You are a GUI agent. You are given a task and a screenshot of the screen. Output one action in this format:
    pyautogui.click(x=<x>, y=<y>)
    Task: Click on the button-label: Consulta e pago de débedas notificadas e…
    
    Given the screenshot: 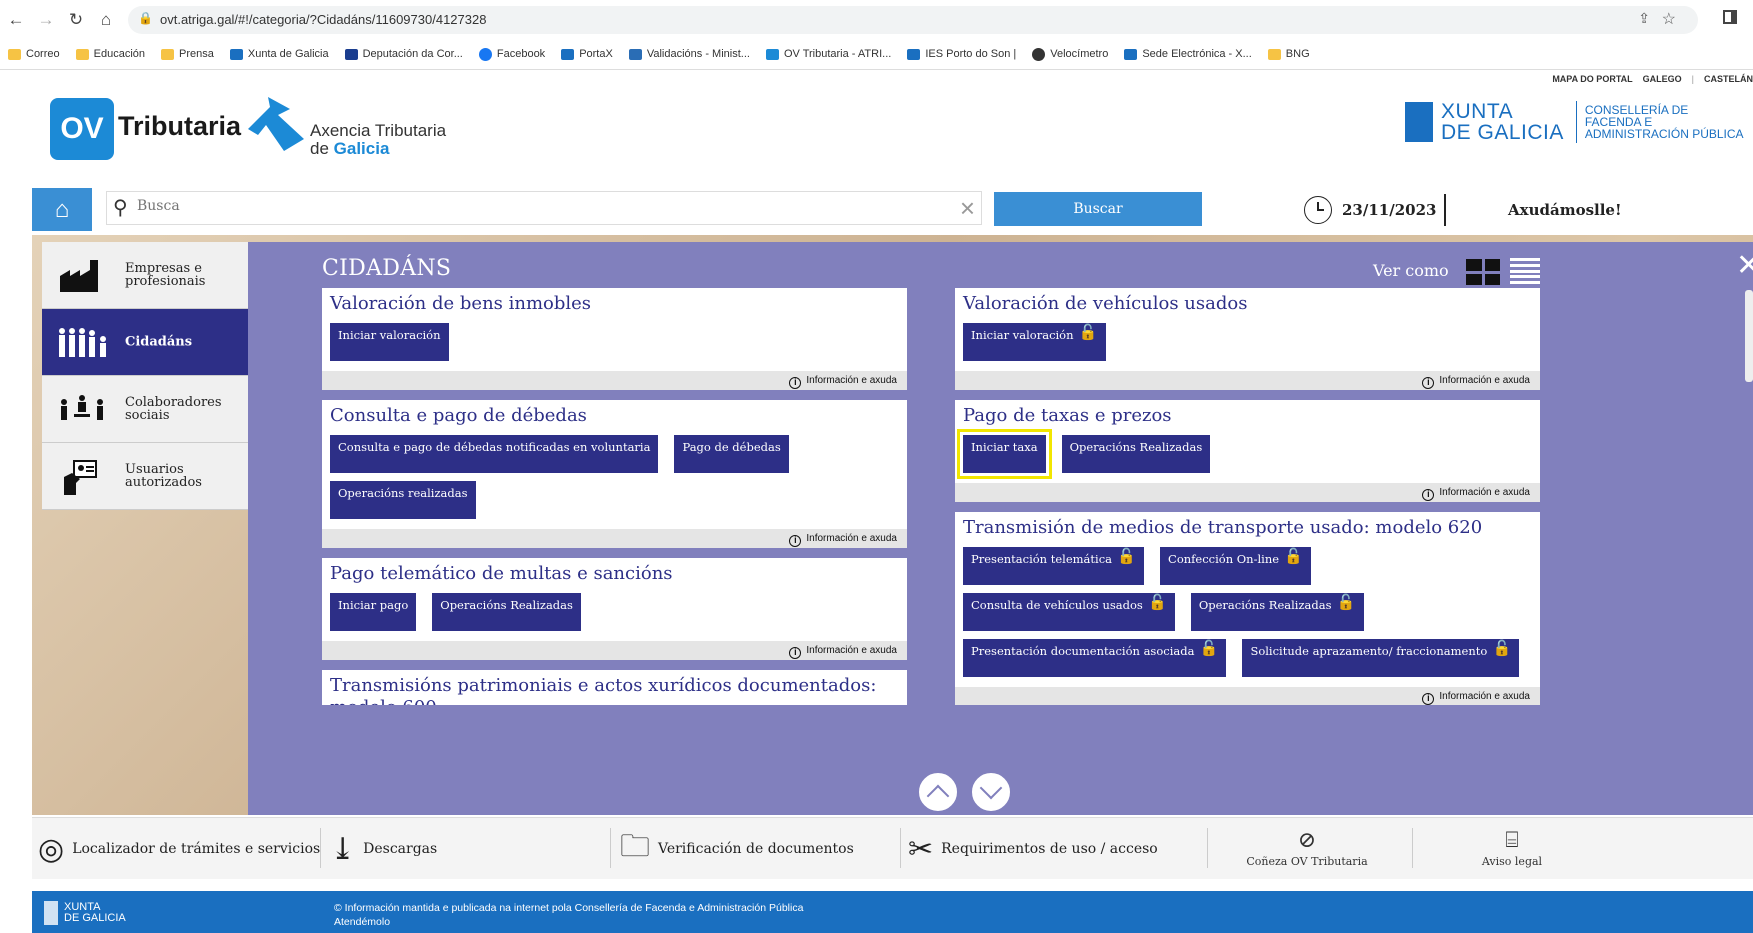 What is the action you would take?
    pyautogui.click(x=494, y=447)
    